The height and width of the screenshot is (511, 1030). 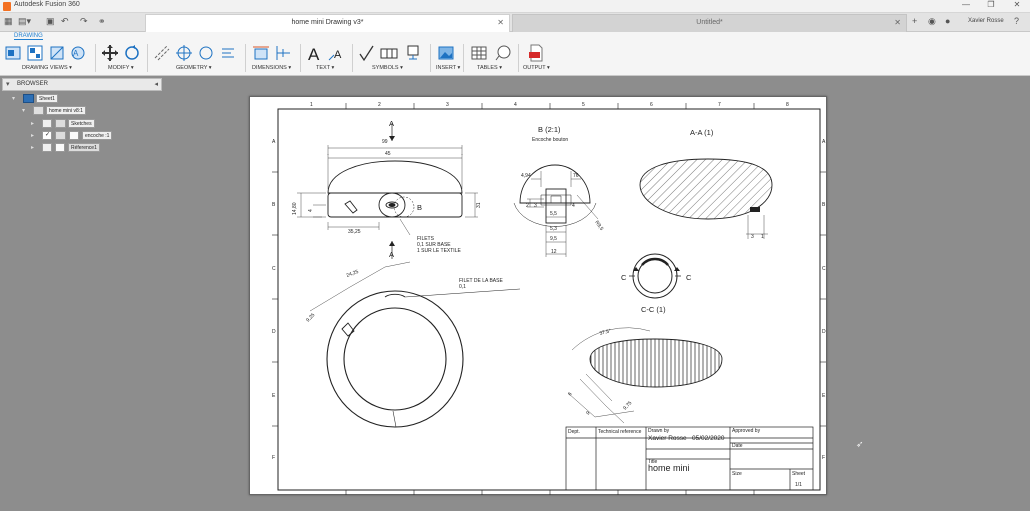 I want to click on dim-4: 4, so click(x=311, y=210).